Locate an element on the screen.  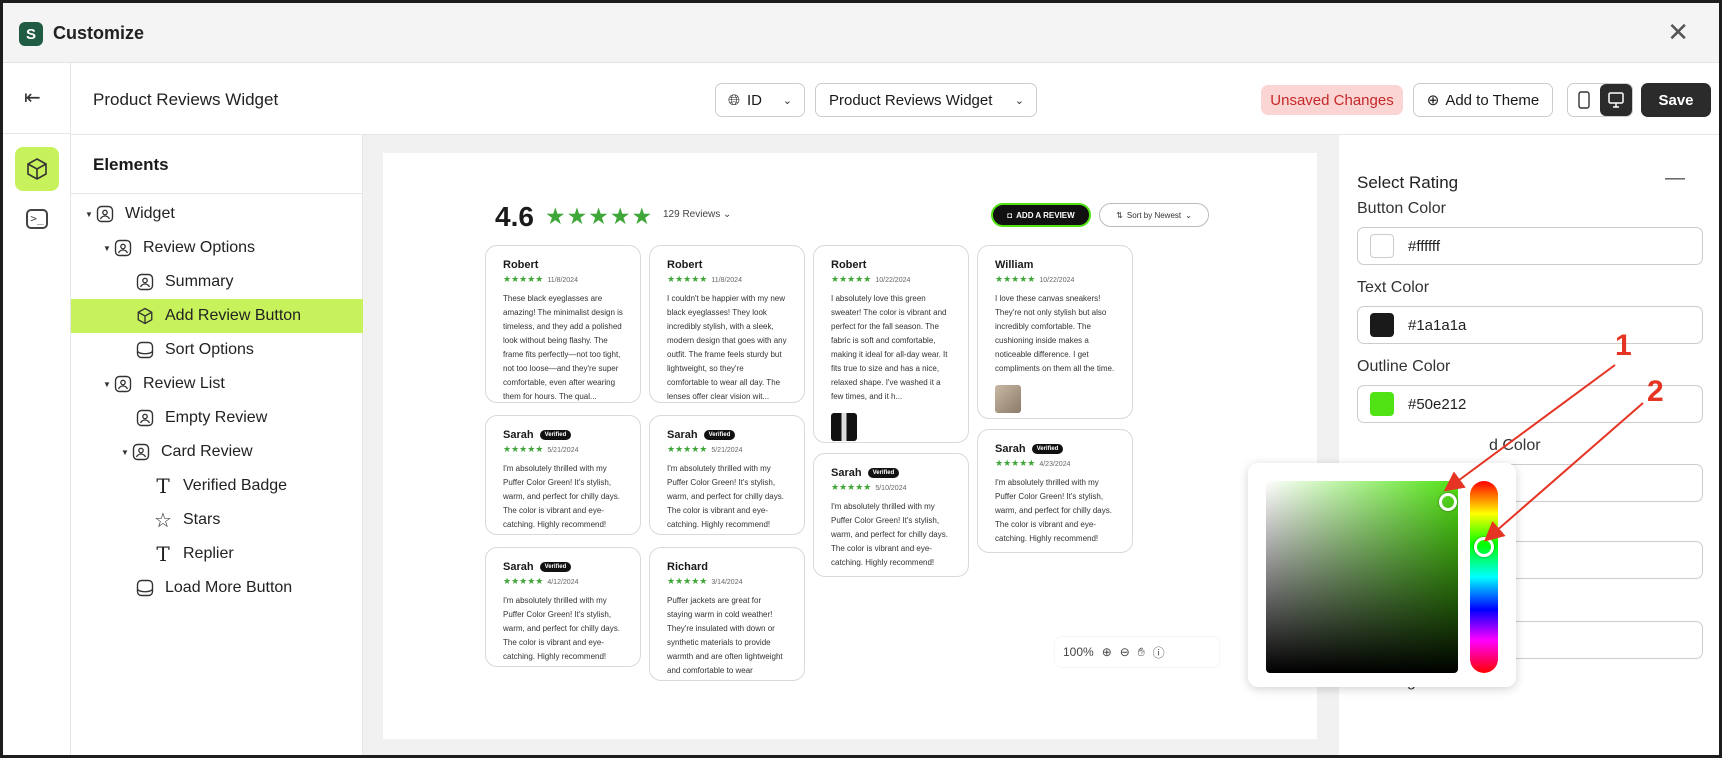
annotation-label-2: 2 is located at coordinates (1655, 391).